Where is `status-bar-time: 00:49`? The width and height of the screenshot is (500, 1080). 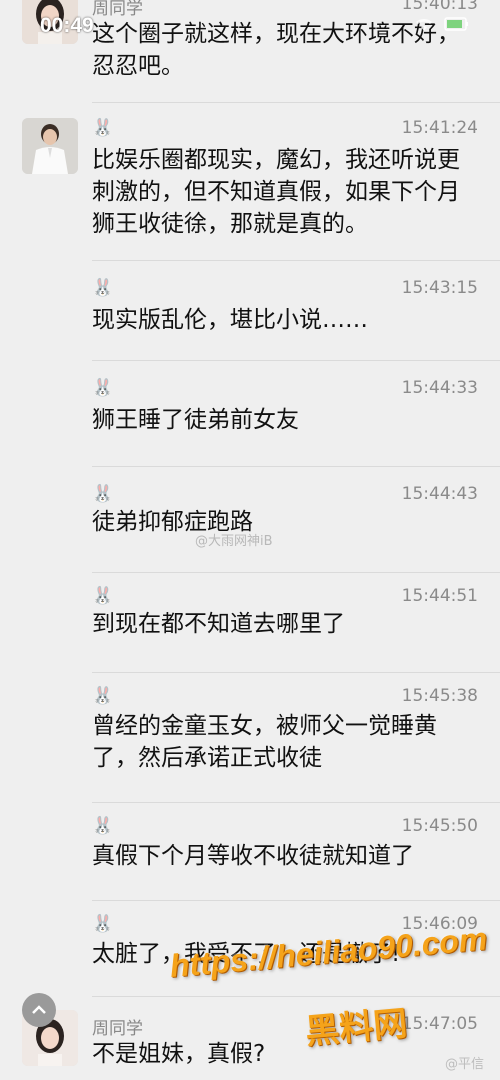
status-bar-time: 00:49 is located at coordinates (67, 25).